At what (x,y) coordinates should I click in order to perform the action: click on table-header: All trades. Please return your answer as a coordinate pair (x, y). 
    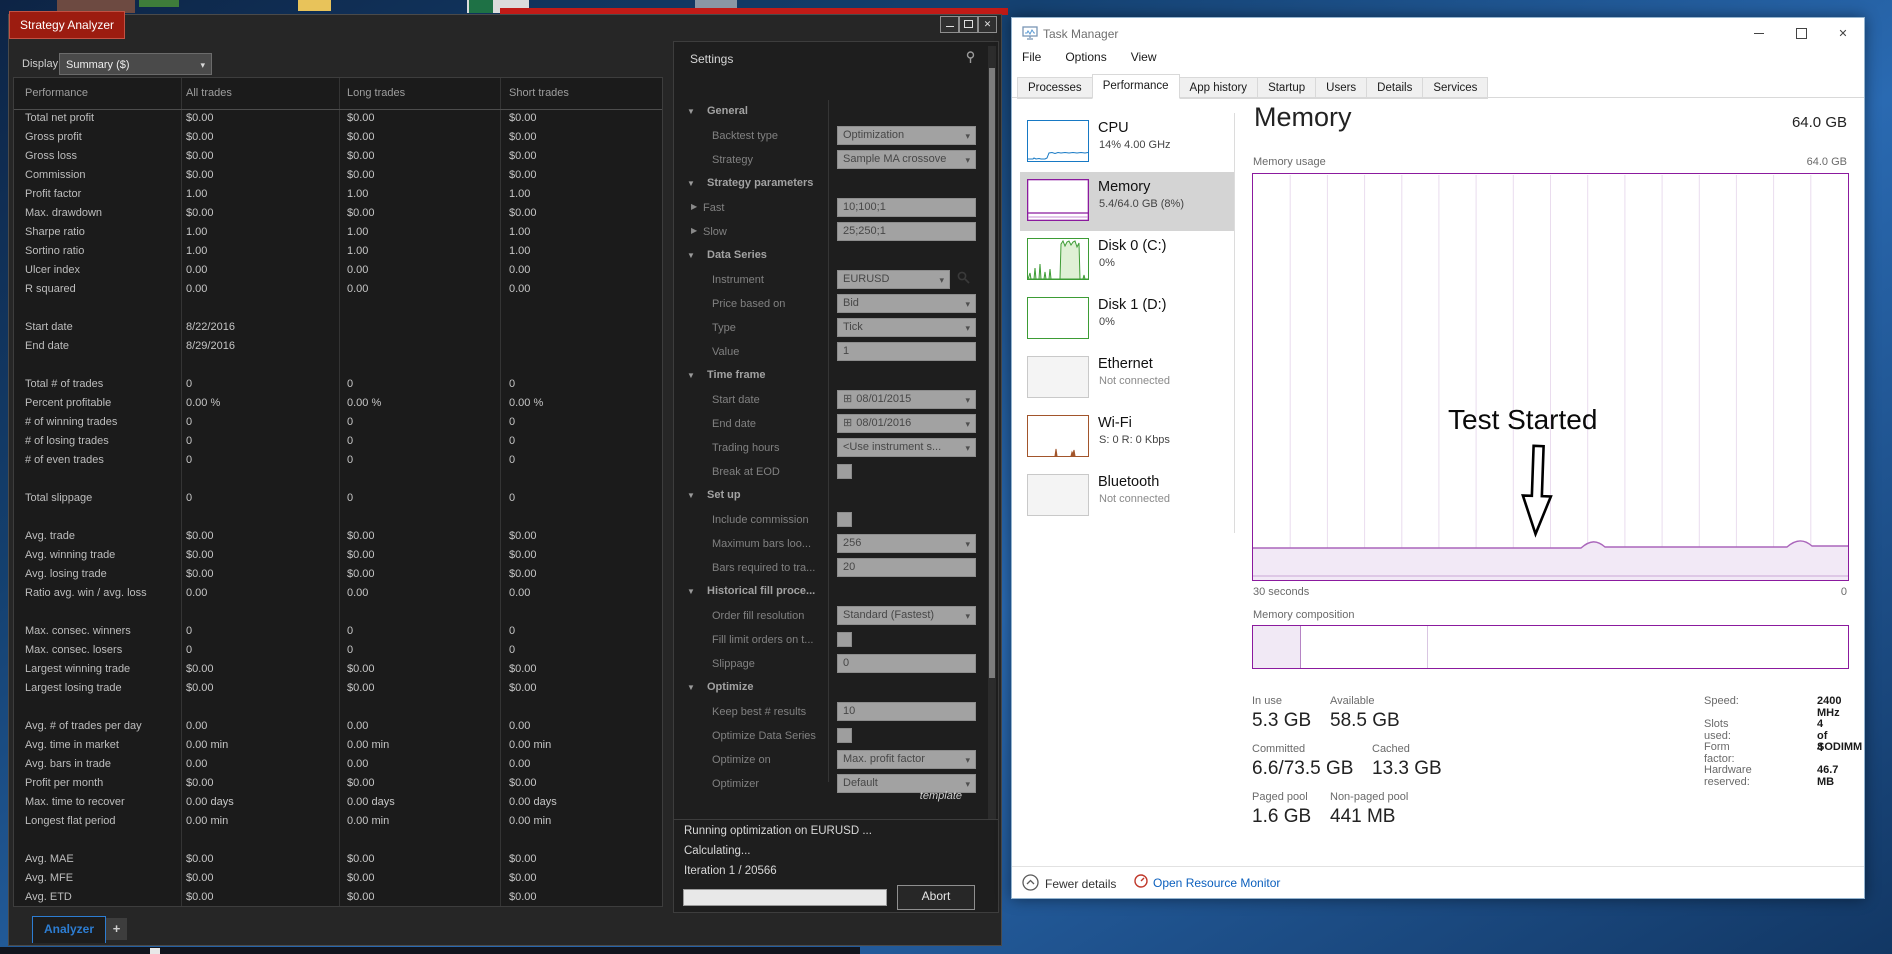
    Looking at the image, I should click on (209, 93).